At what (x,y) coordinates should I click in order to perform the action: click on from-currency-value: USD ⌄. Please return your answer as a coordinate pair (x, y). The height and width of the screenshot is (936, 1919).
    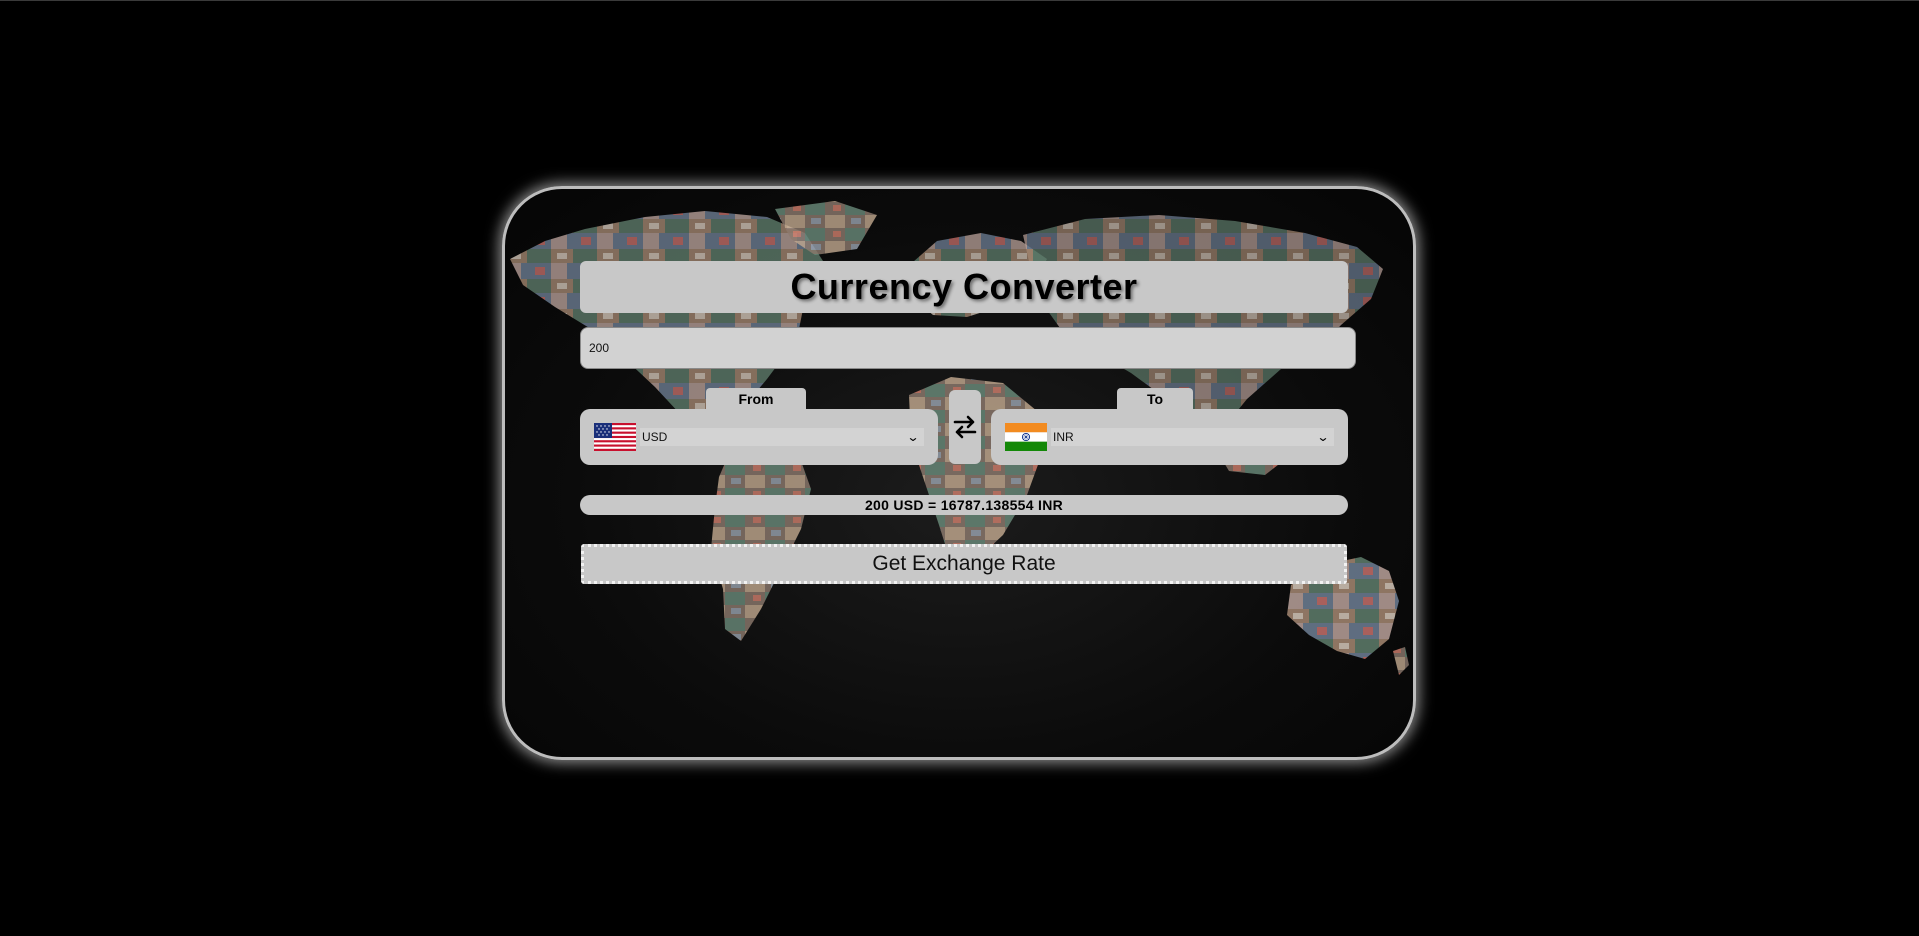
    Looking at the image, I should click on (782, 437).